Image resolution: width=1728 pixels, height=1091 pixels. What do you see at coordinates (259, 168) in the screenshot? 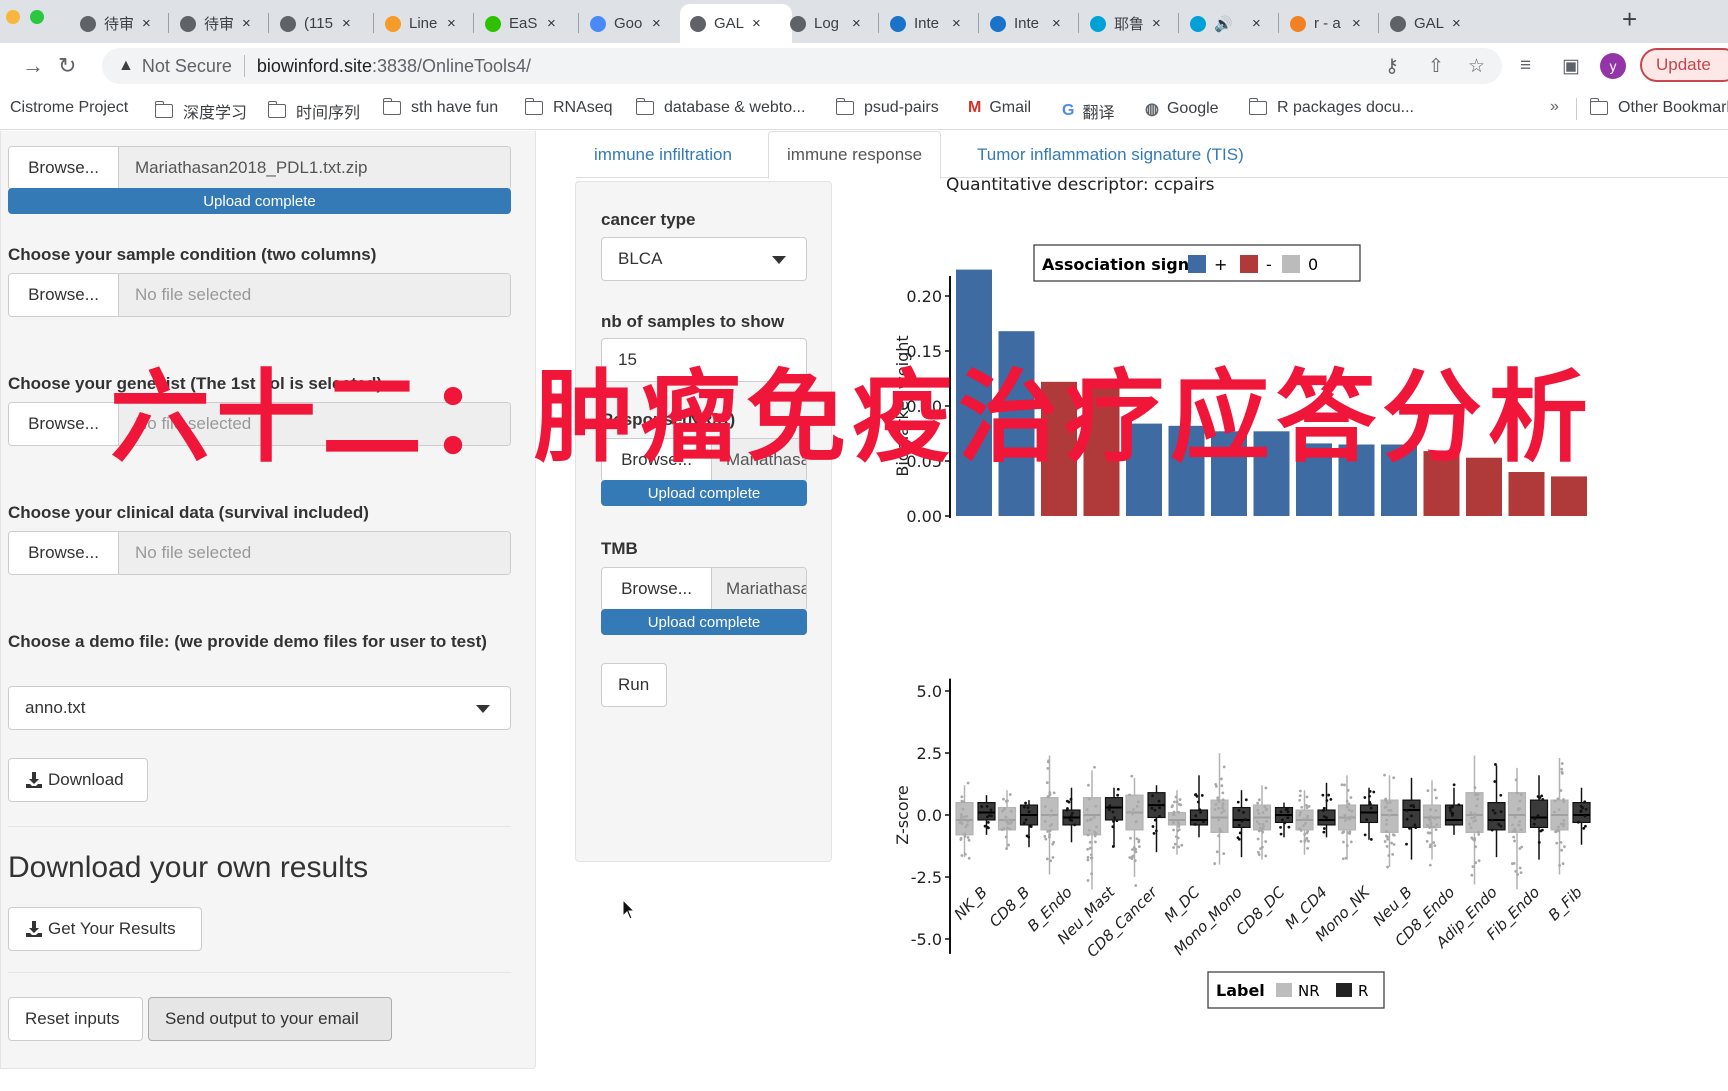
I see `expression-file-input: Browse... Mariathasan2018_PDL1.txt.zip` at bounding box center [259, 168].